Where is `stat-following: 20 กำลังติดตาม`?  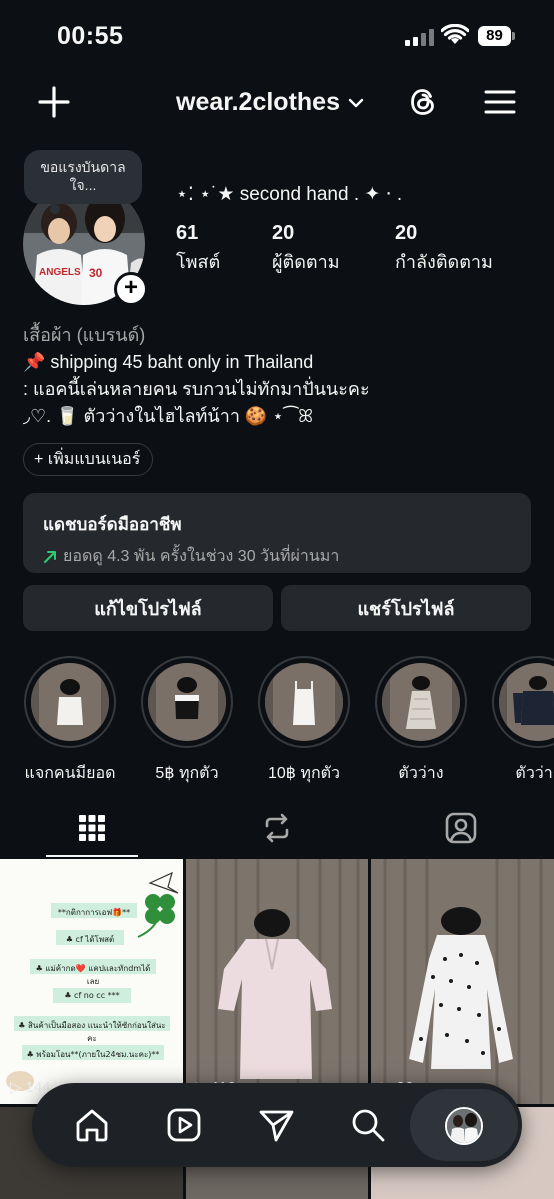 stat-following: 20 กำลังติดตาม is located at coordinates (444, 249).